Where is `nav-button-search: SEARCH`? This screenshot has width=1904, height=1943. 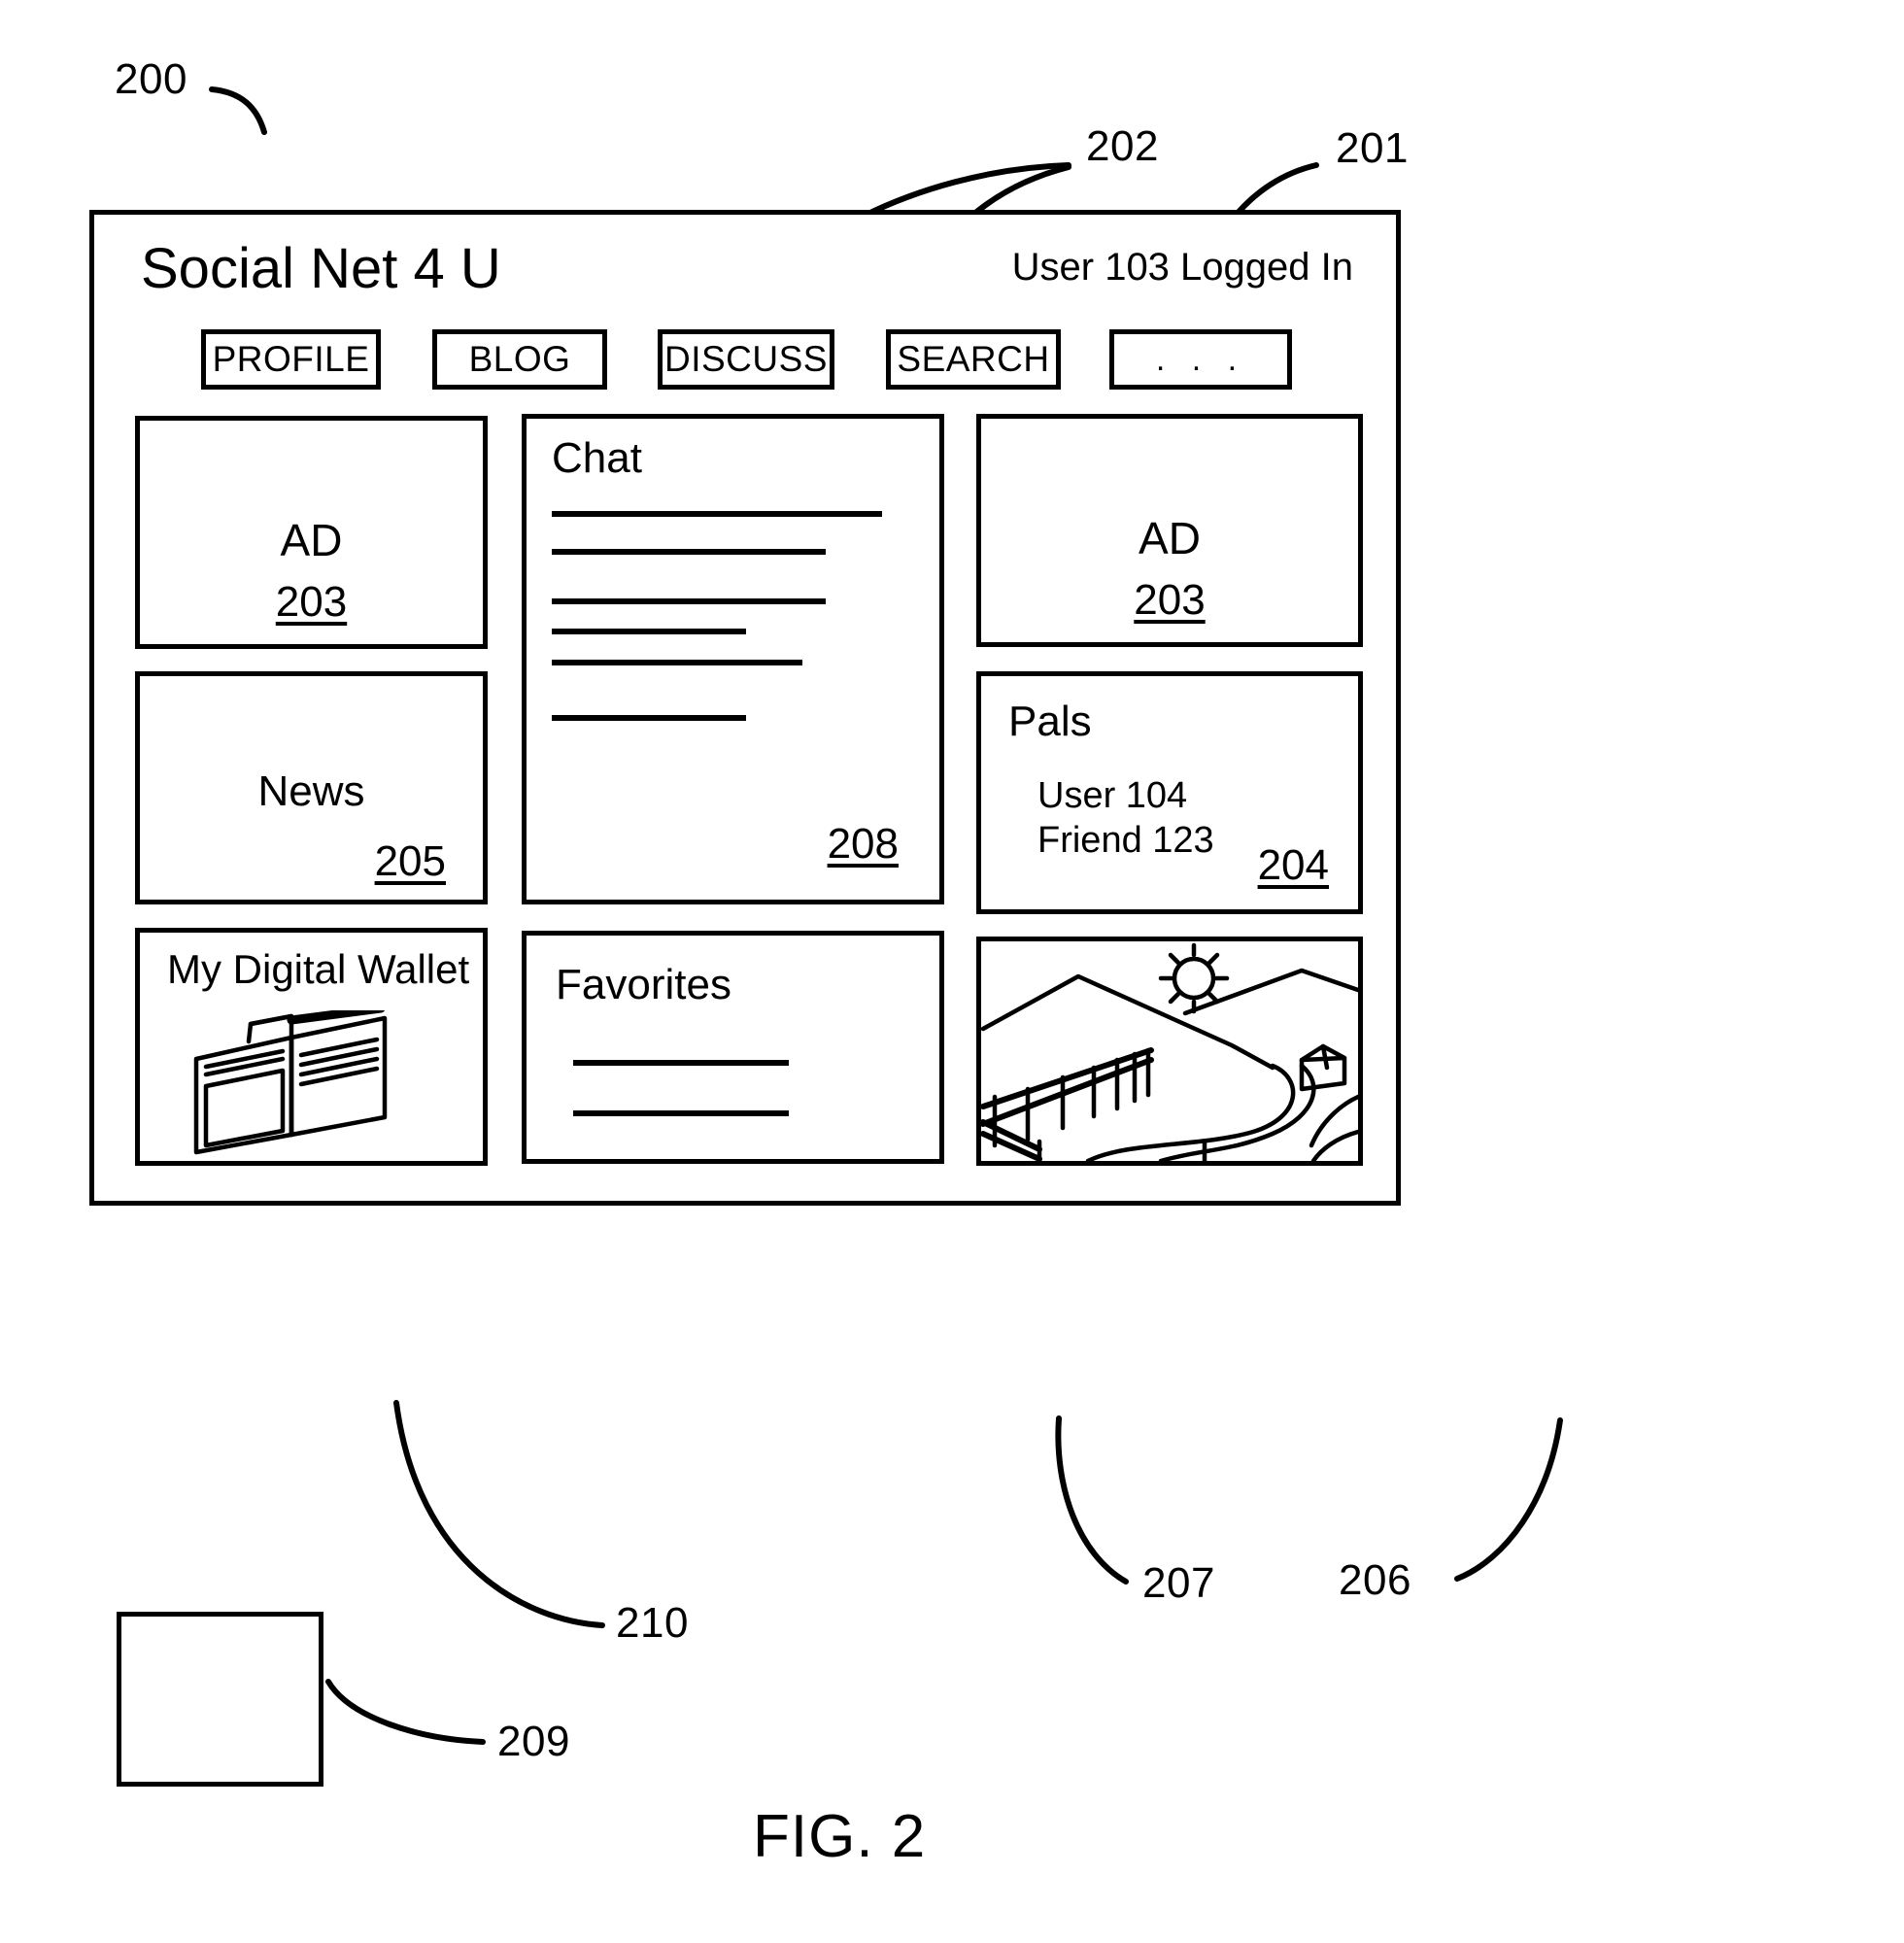
nav-button-search: SEARCH is located at coordinates (973, 359).